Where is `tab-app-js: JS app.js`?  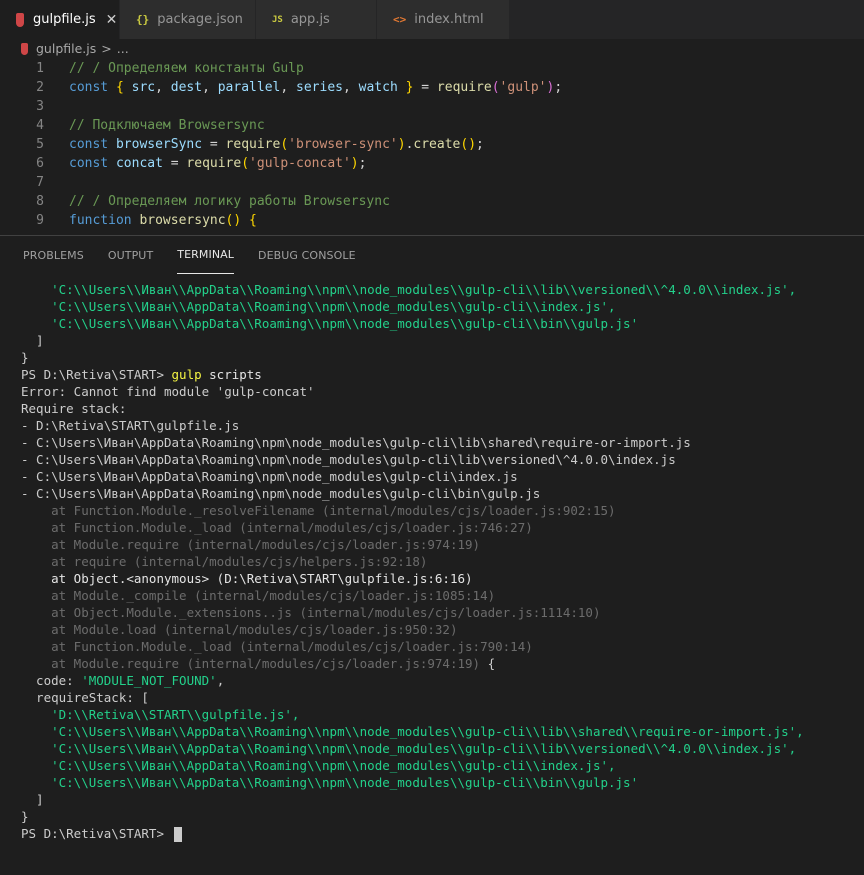
tab-app-js: JS app.js is located at coordinates (316, 19).